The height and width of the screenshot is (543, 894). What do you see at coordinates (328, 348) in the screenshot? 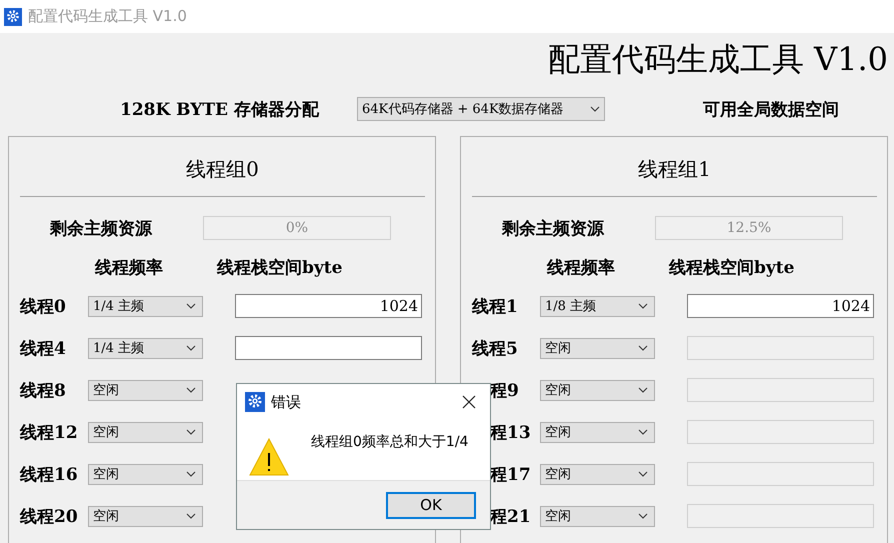
I see `stack-size-field` at bounding box center [328, 348].